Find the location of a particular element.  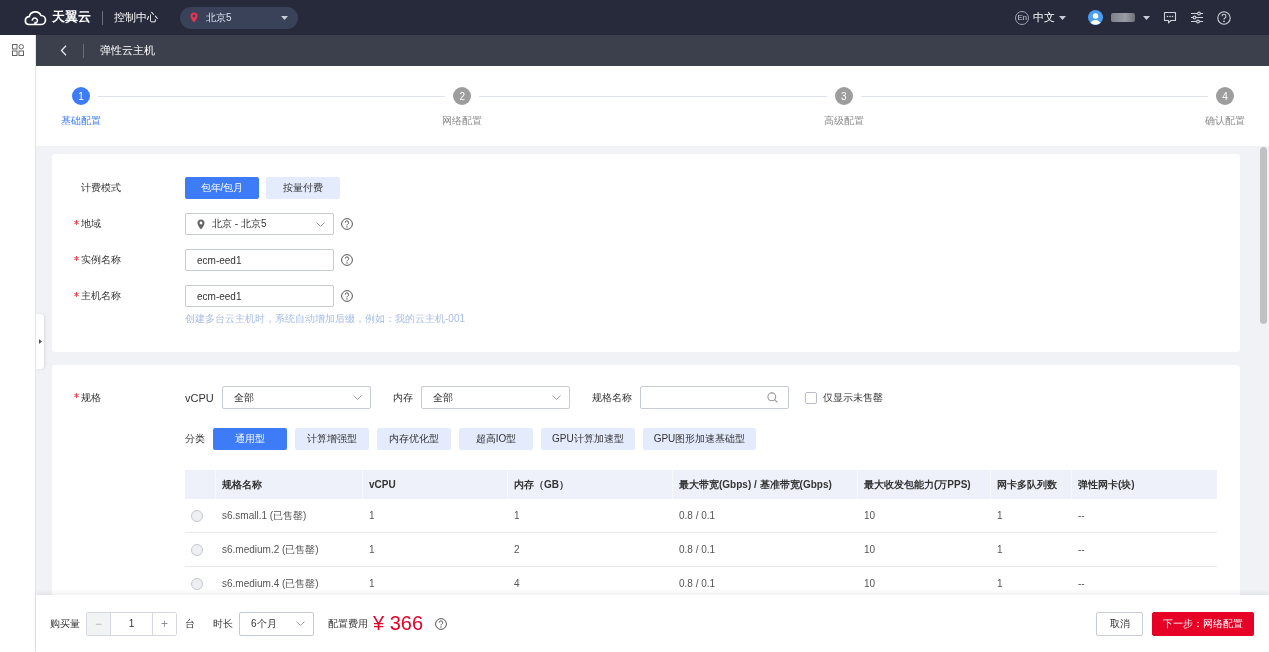

quantity-label: 购买量 is located at coordinates (65, 623).